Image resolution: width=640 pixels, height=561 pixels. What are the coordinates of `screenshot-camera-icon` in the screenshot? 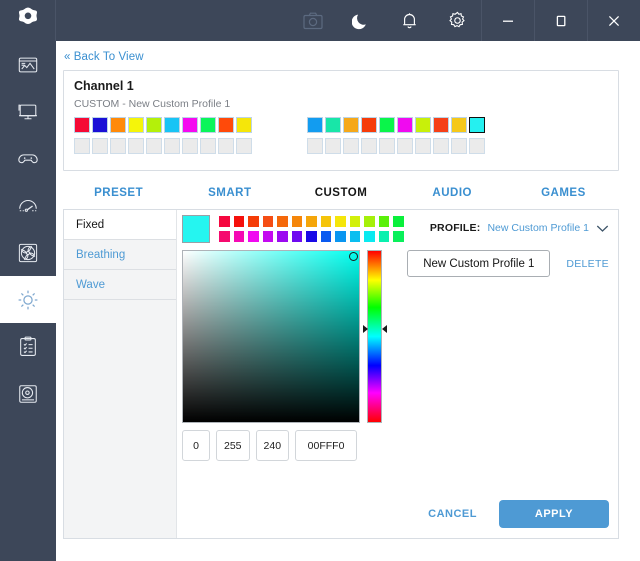 It's located at (313, 20).